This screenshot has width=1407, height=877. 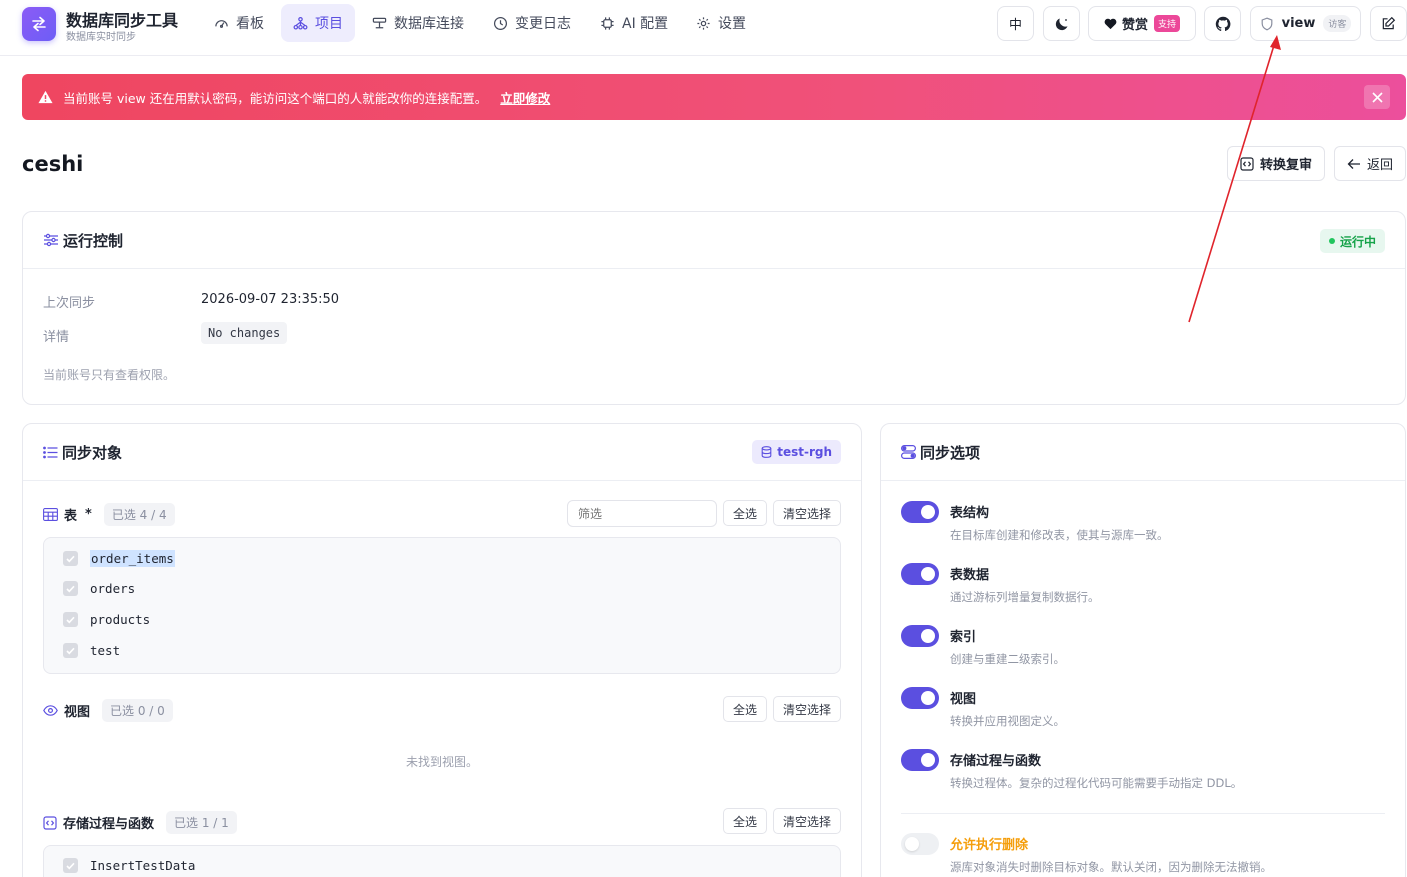 What do you see at coordinates (442, 605) in the screenshot?
I see `tables-list: order_items orders products test` at bounding box center [442, 605].